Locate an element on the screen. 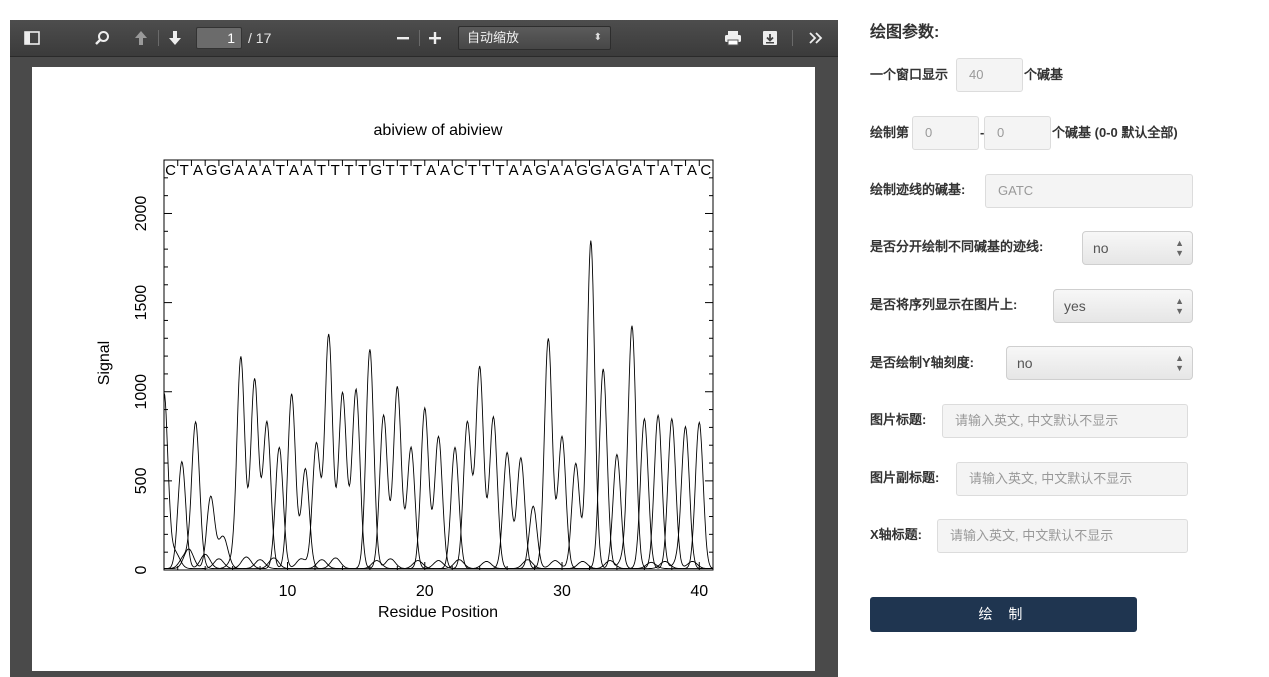  window-size-label-post: 个碱基 is located at coordinates (1044, 74).